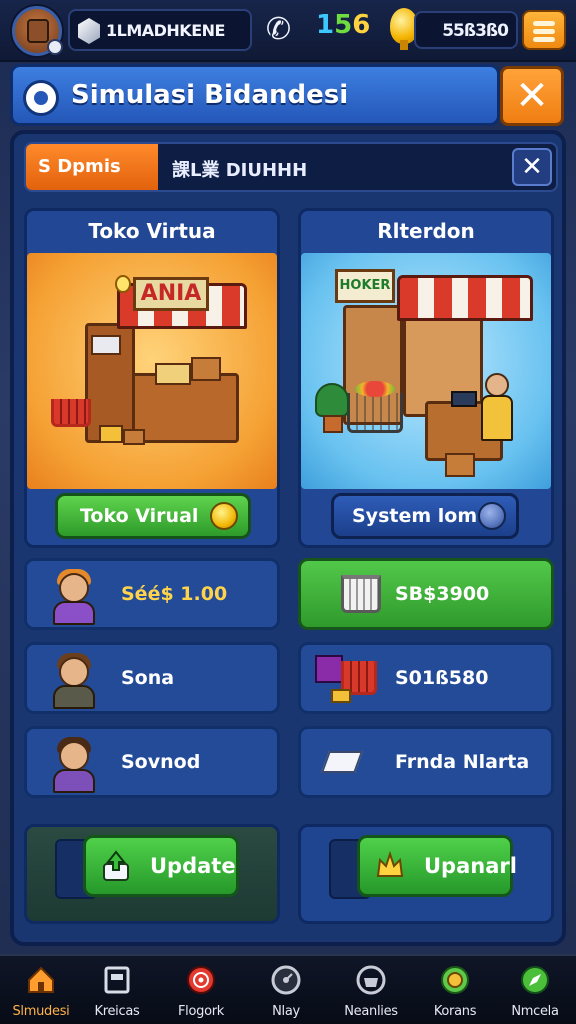 The width and height of the screenshot is (576, 1024). I want to click on score-digit-2: 5, so click(343, 25).